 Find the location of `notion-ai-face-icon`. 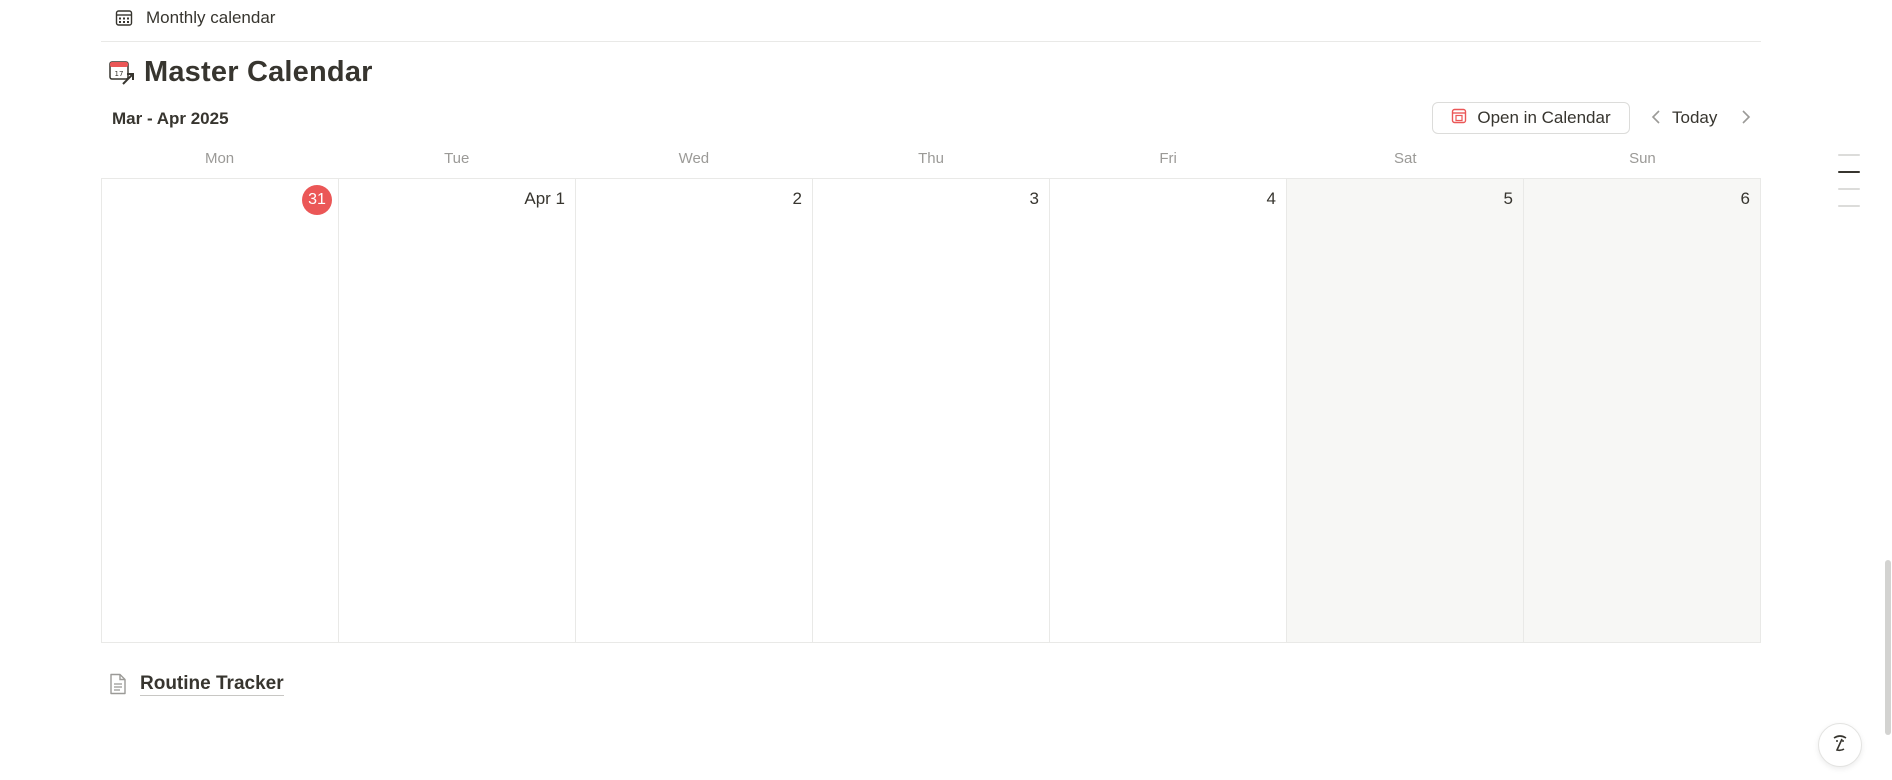

notion-ai-face-icon is located at coordinates (1840, 745).